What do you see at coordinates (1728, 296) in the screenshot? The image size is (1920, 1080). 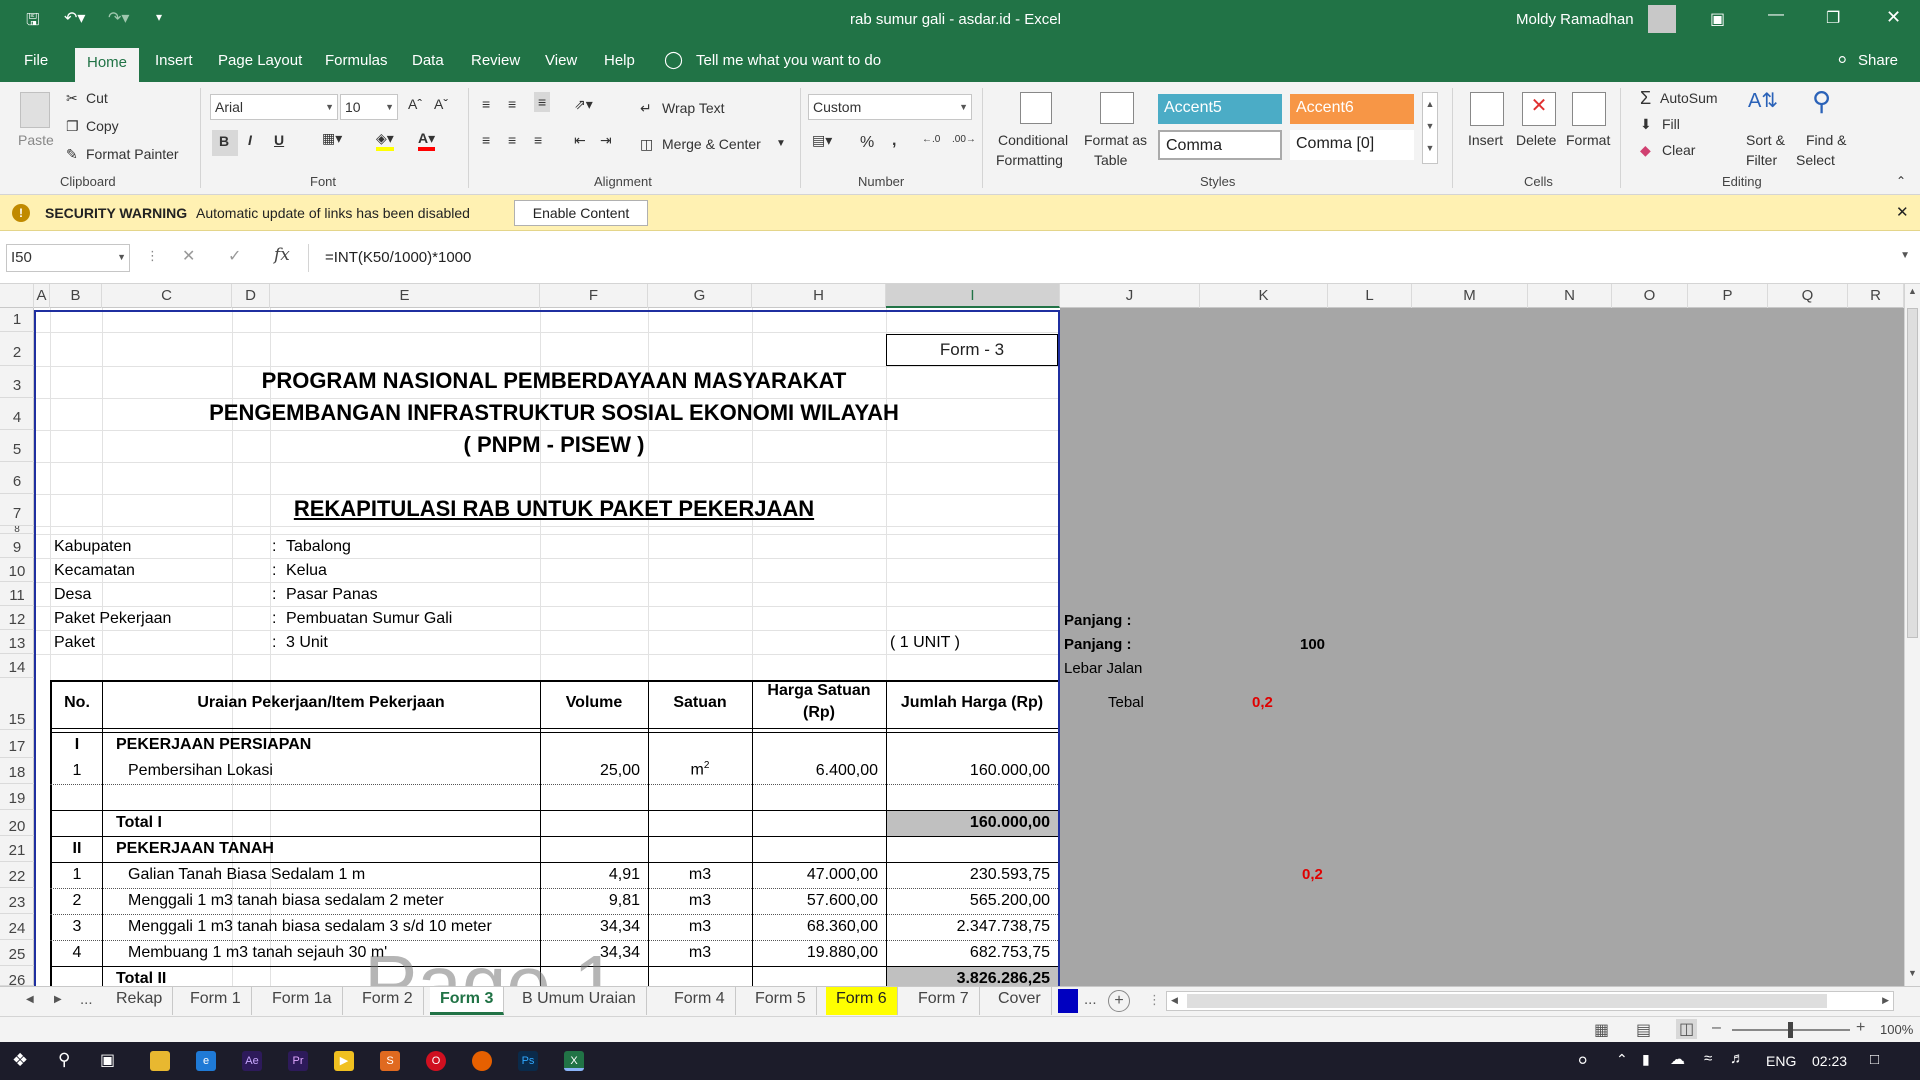 I see `column-header: P` at bounding box center [1728, 296].